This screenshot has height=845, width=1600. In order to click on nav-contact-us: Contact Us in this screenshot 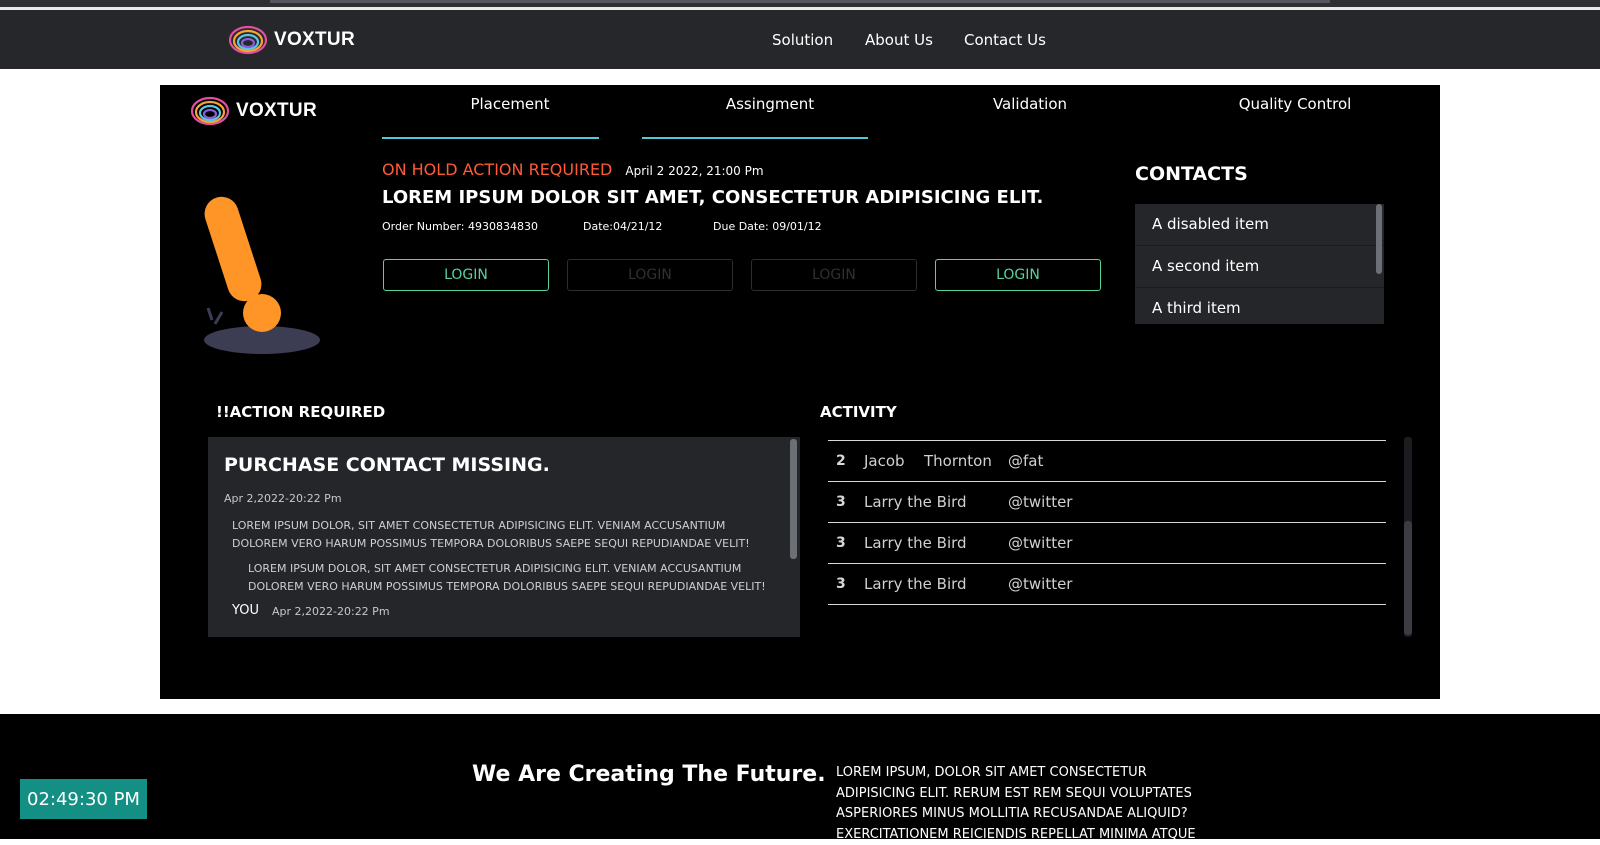, I will do `click(1005, 40)`.